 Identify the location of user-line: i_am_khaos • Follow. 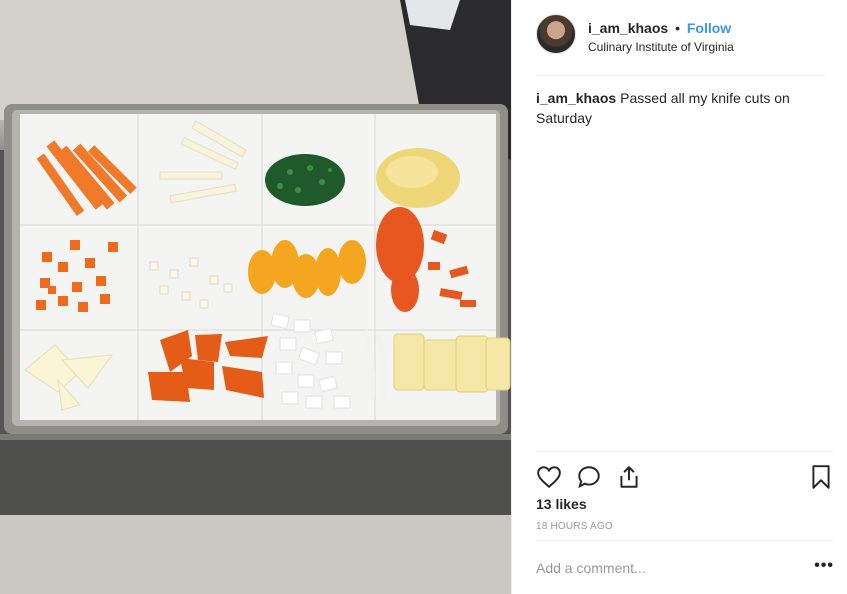
(661, 28).